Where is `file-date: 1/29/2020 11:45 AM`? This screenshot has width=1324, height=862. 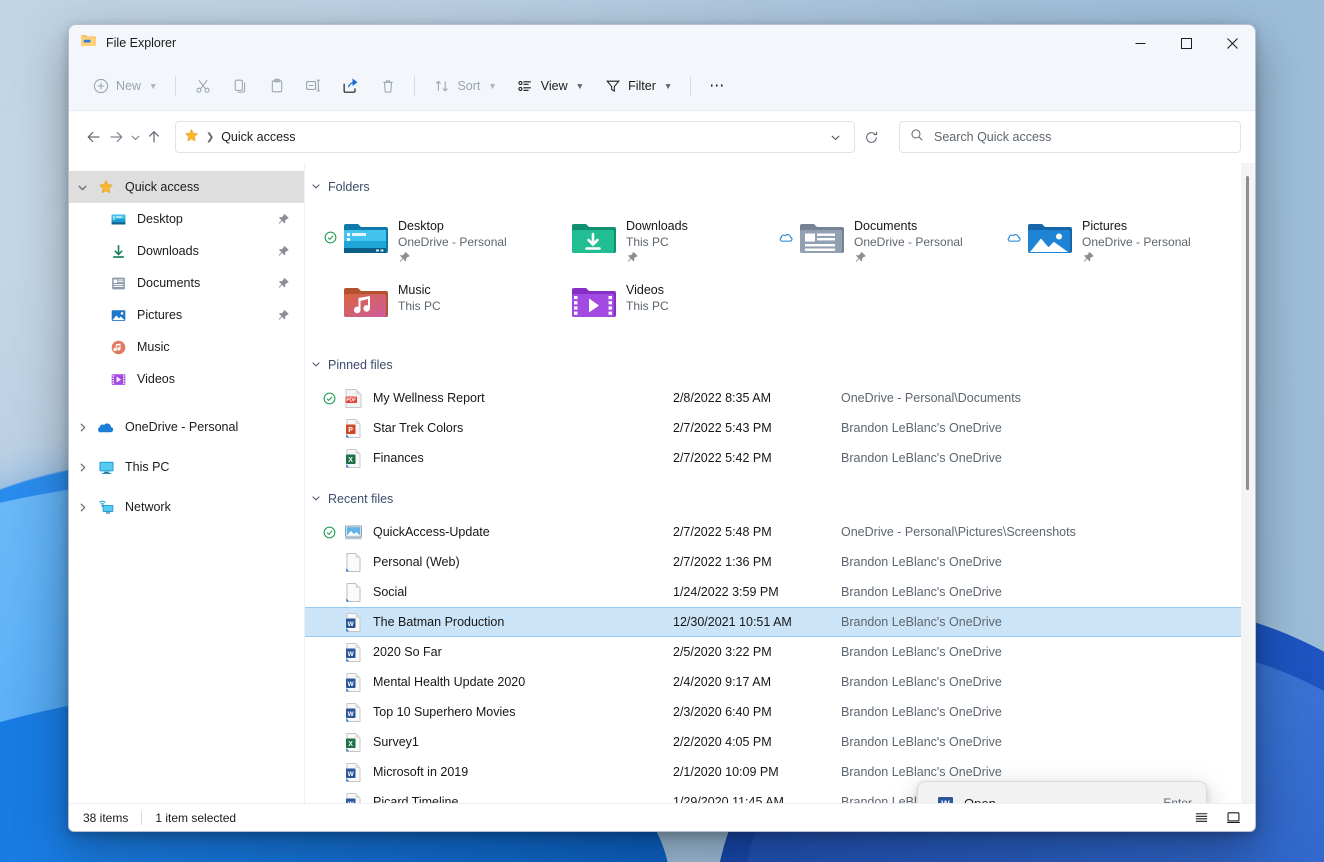
file-date: 1/29/2020 11:45 AM is located at coordinates (728, 799).